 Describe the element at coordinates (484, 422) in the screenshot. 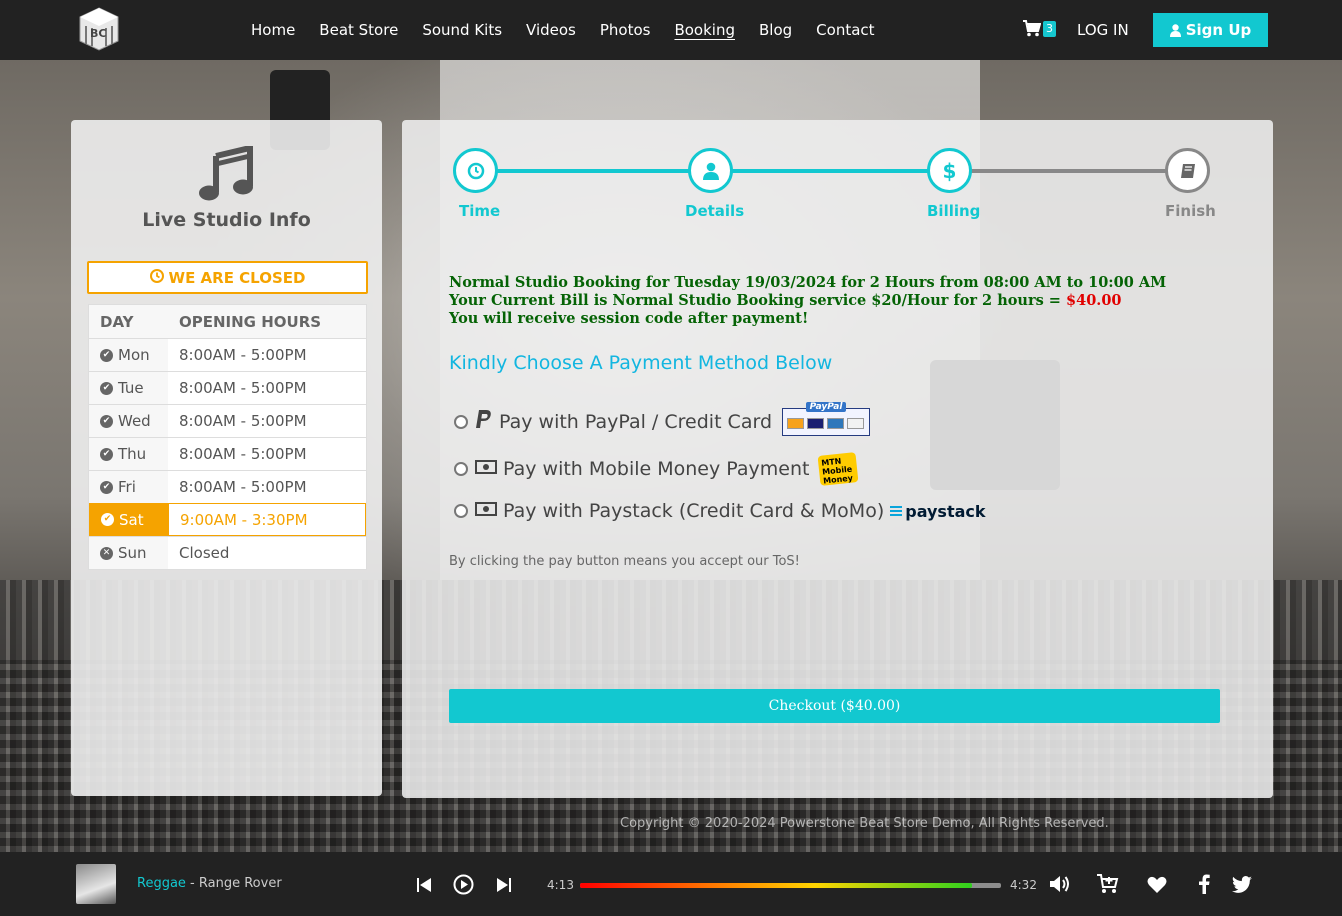

I see `paypal-icon` at that location.